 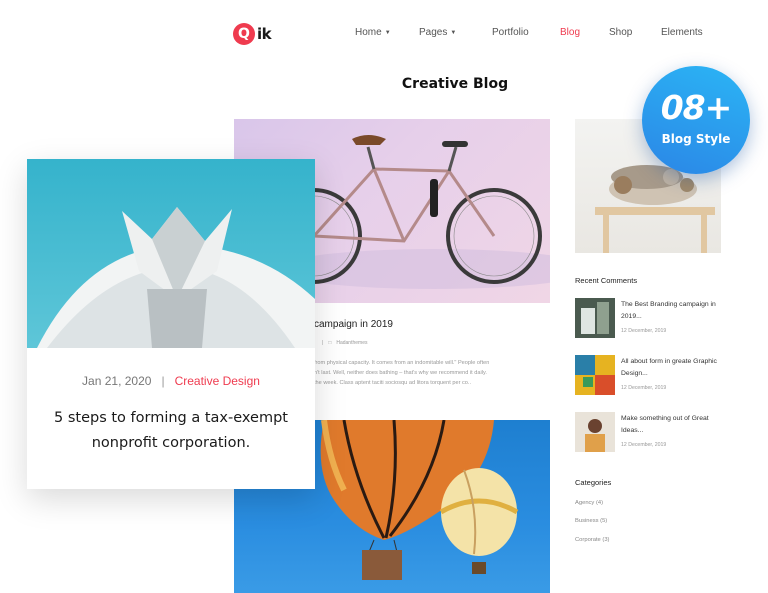 What do you see at coordinates (353, 324) in the screenshot?
I see `post-title: campaign in 2019` at bounding box center [353, 324].